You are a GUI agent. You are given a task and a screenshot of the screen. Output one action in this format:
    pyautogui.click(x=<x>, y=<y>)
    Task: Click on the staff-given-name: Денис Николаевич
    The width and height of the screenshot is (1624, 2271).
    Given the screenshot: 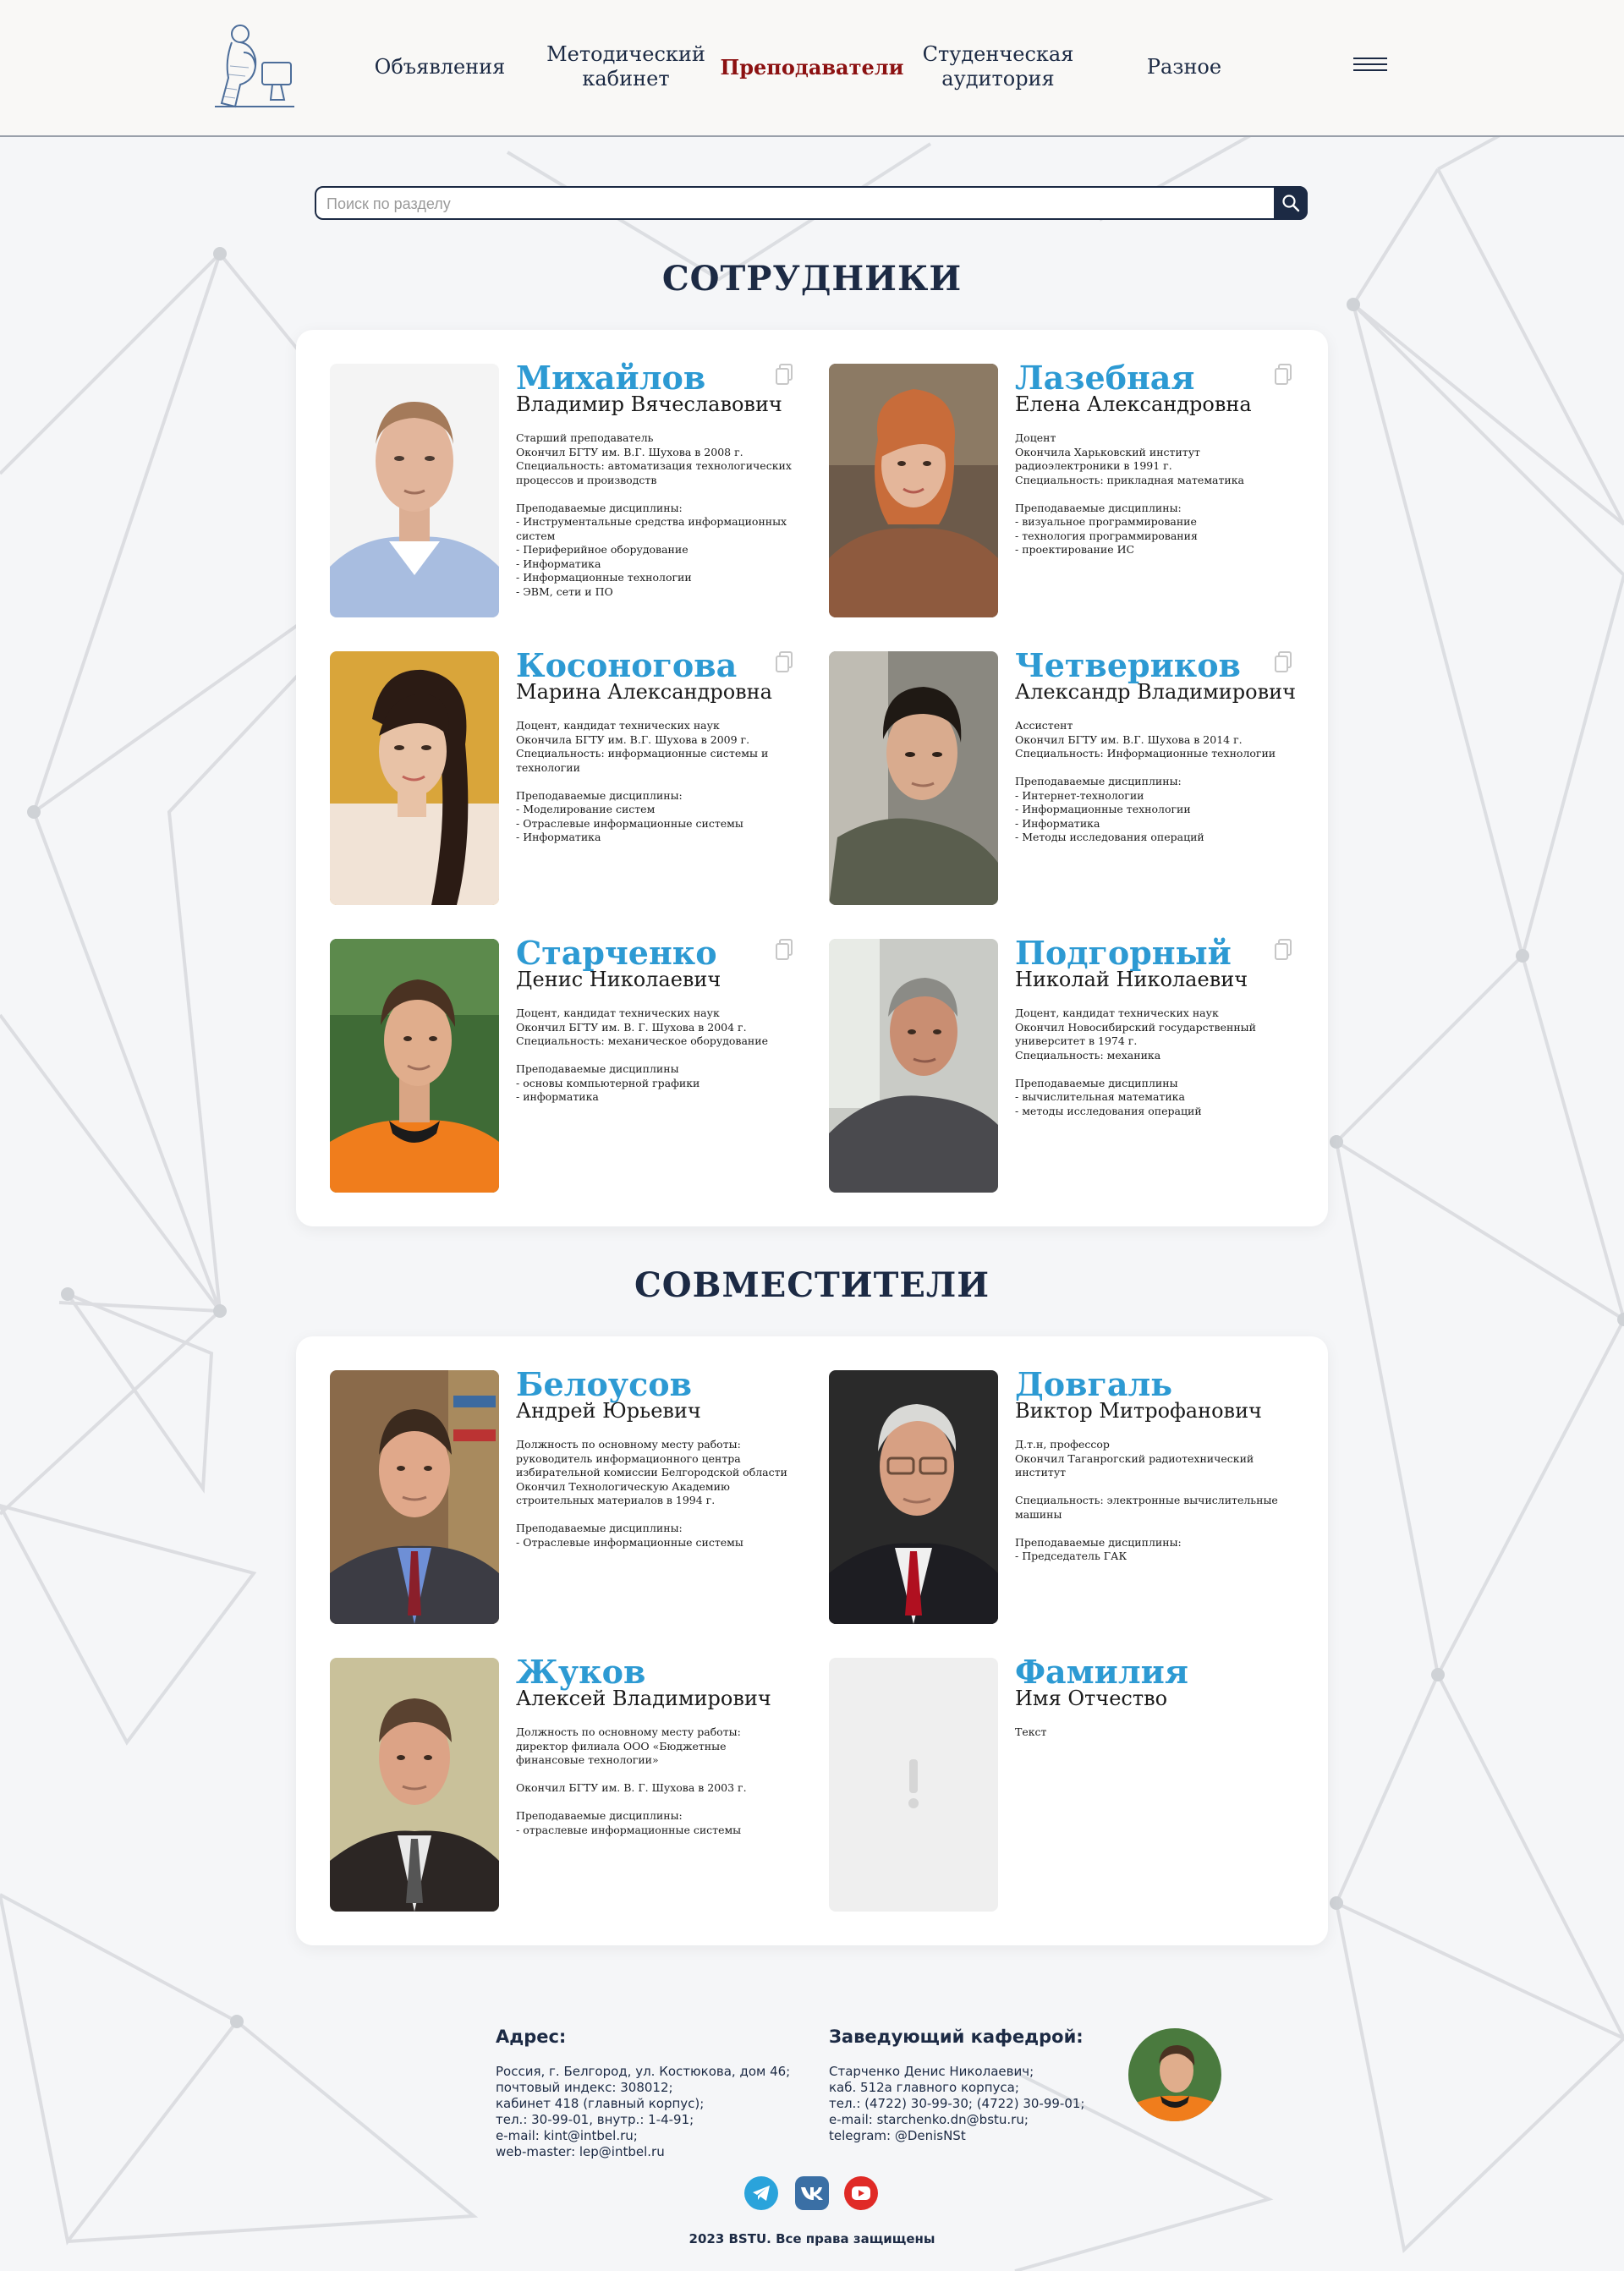 What is the action you would take?
    pyautogui.click(x=618, y=979)
    